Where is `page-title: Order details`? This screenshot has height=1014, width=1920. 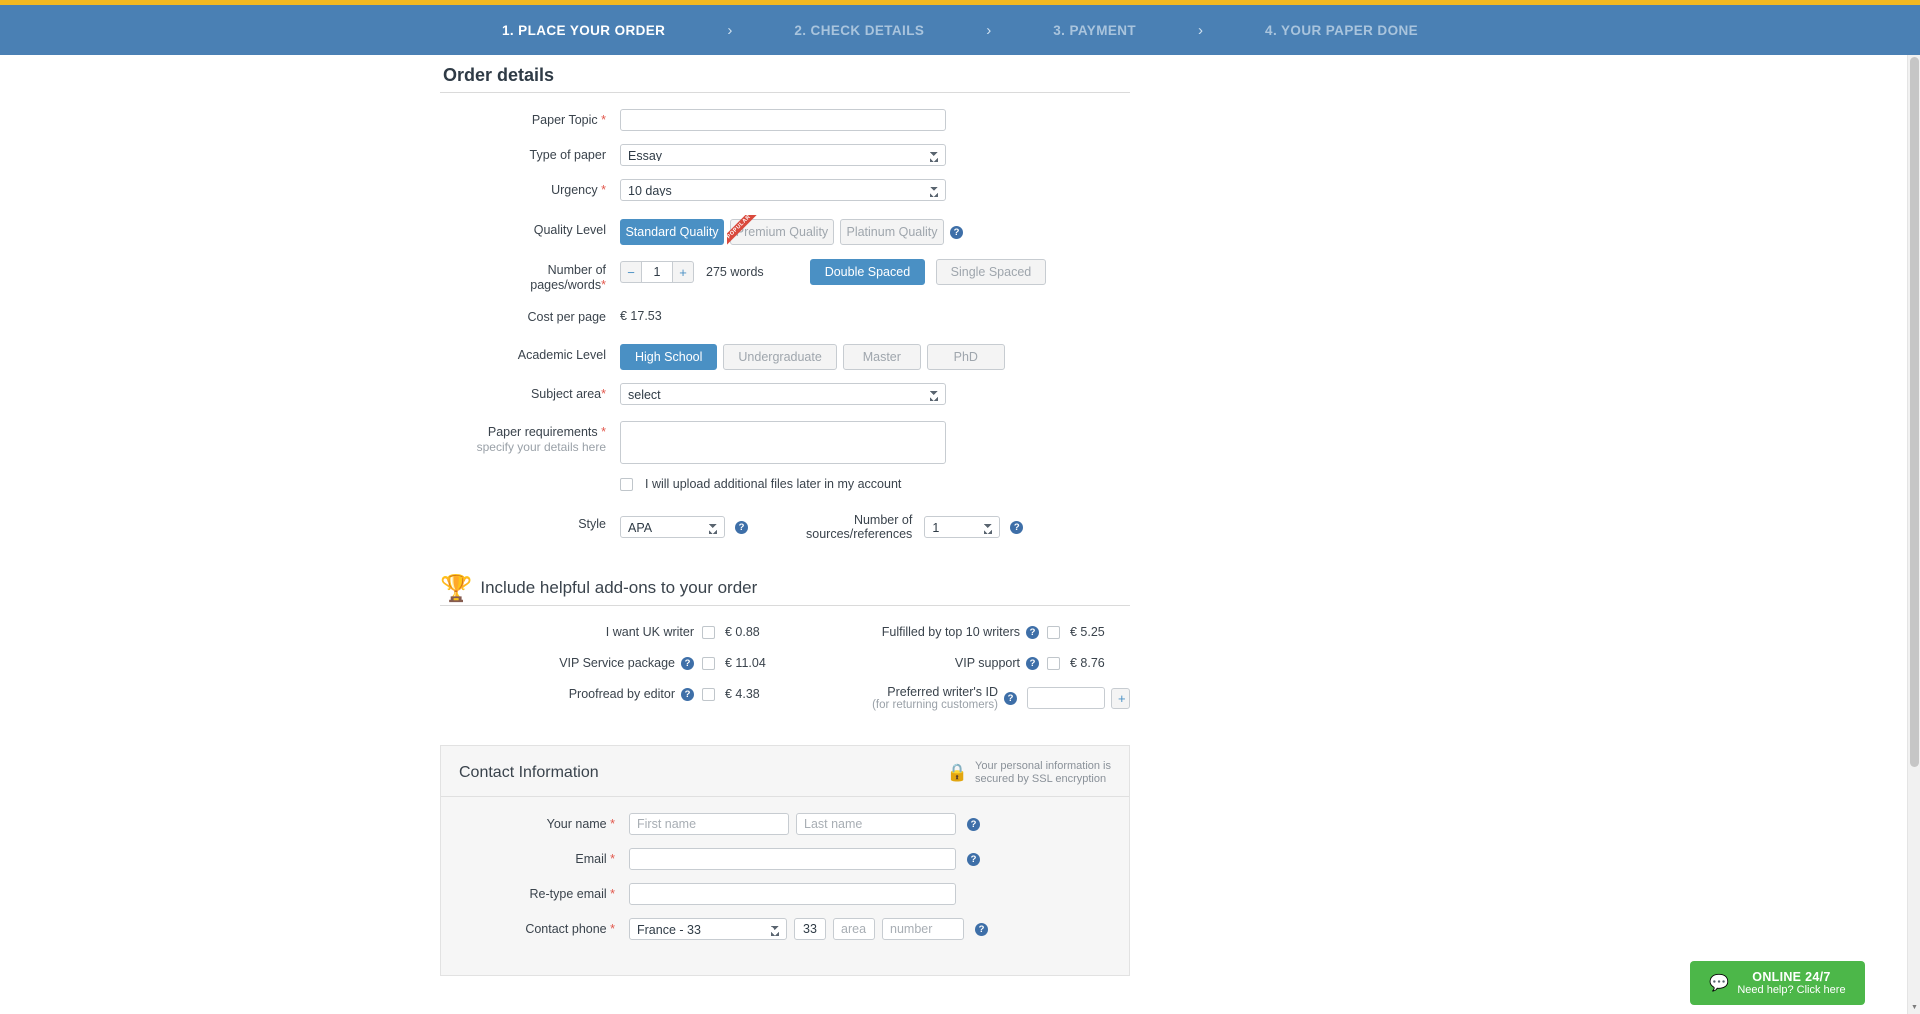
page-title: Order details is located at coordinates (499, 75).